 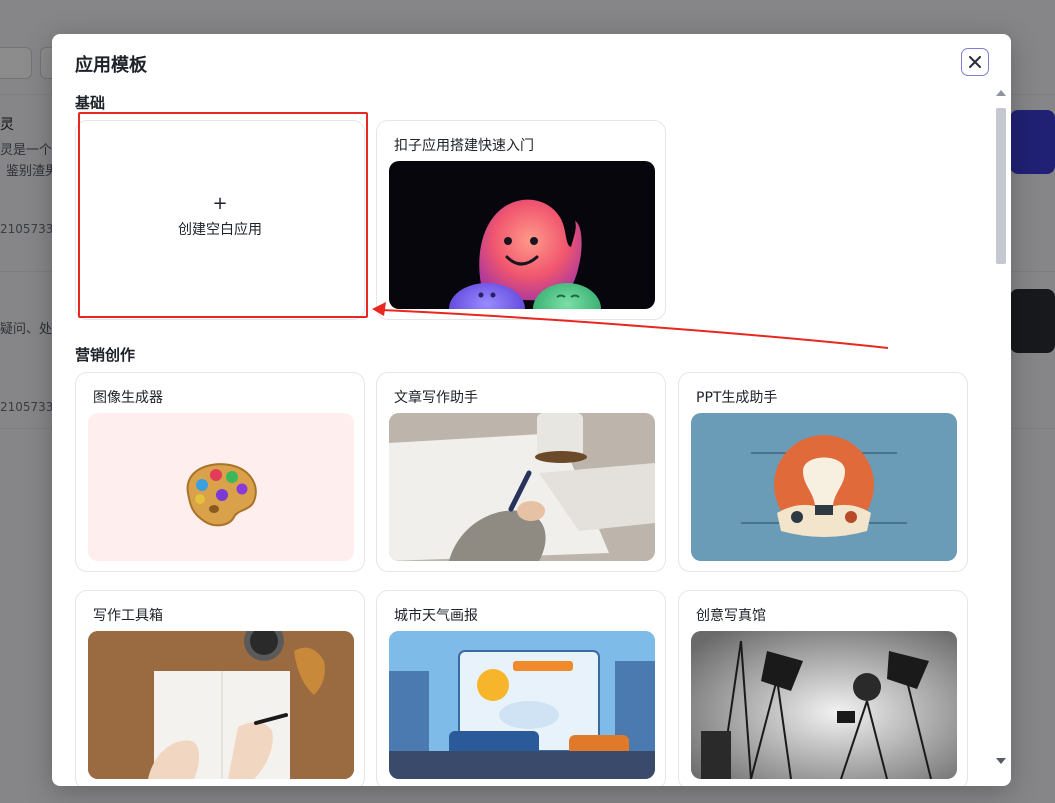 What do you see at coordinates (128, 616) in the screenshot?
I see `card-title: 写作工具箱` at bounding box center [128, 616].